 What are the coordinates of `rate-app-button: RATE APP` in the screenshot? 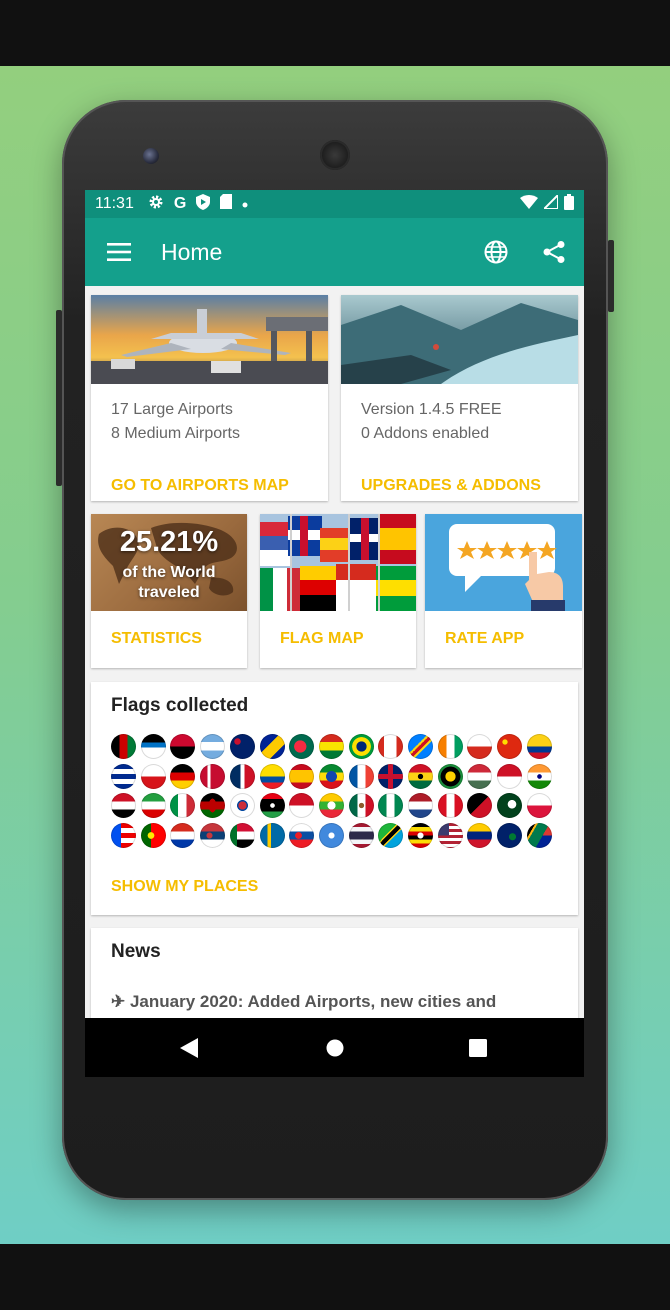 It's located at (484, 639).